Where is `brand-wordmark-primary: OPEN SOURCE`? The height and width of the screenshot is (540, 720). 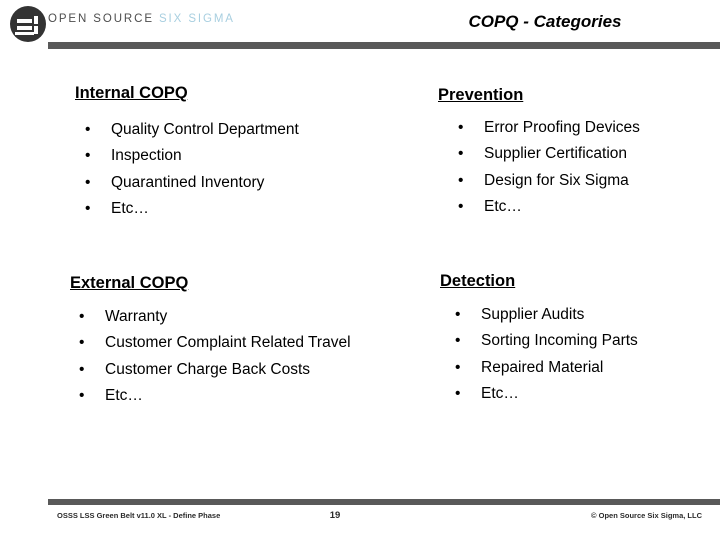 brand-wordmark-primary: OPEN SOURCE is located at coordinates (103, 19).